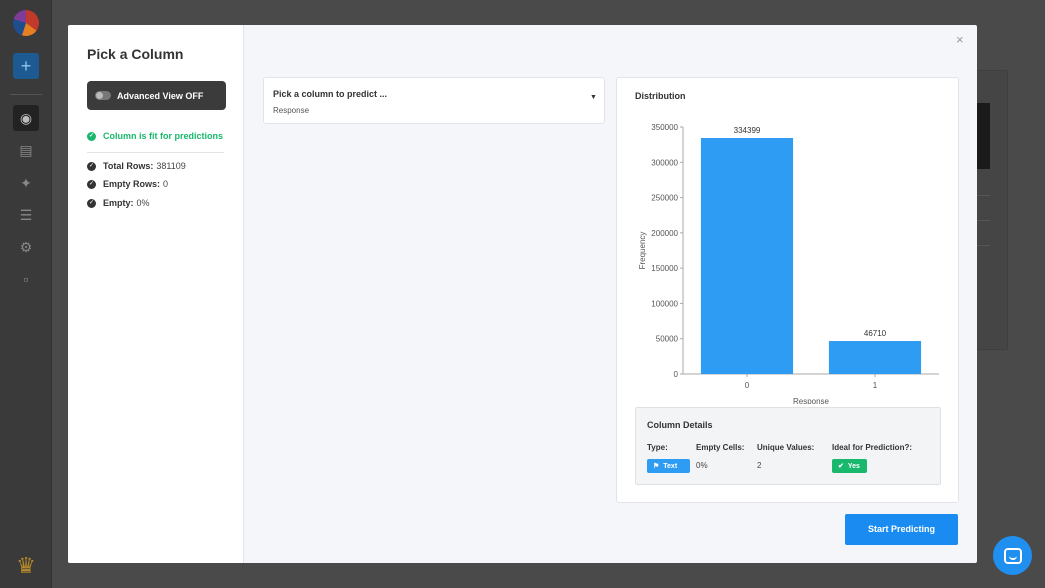 Image resolution: width=1045 pixels, height=588 pixels. What do you see at coordinates (680, 425) in the screenshot?
I see `column-details-title: Column Details` at bounding box center [680, 425].